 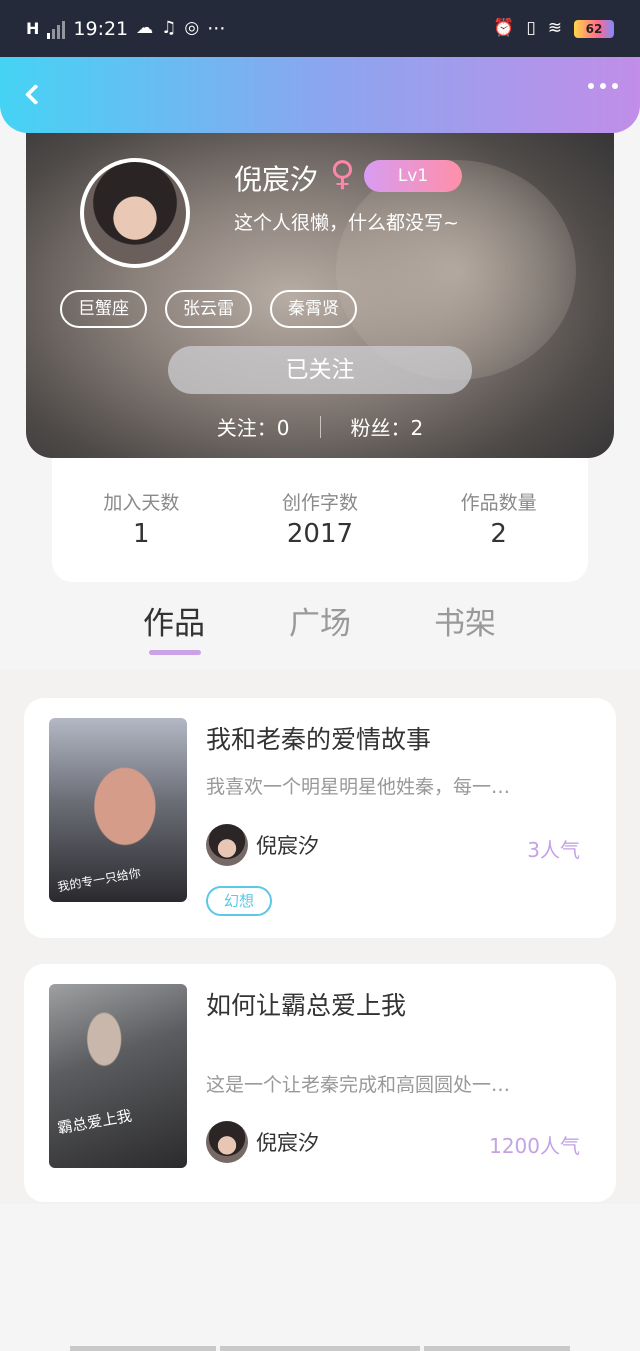 What do you see at coordinates (56, 29) in the screenshot?
I see `signal-icon` at bounding box center [56, 29].